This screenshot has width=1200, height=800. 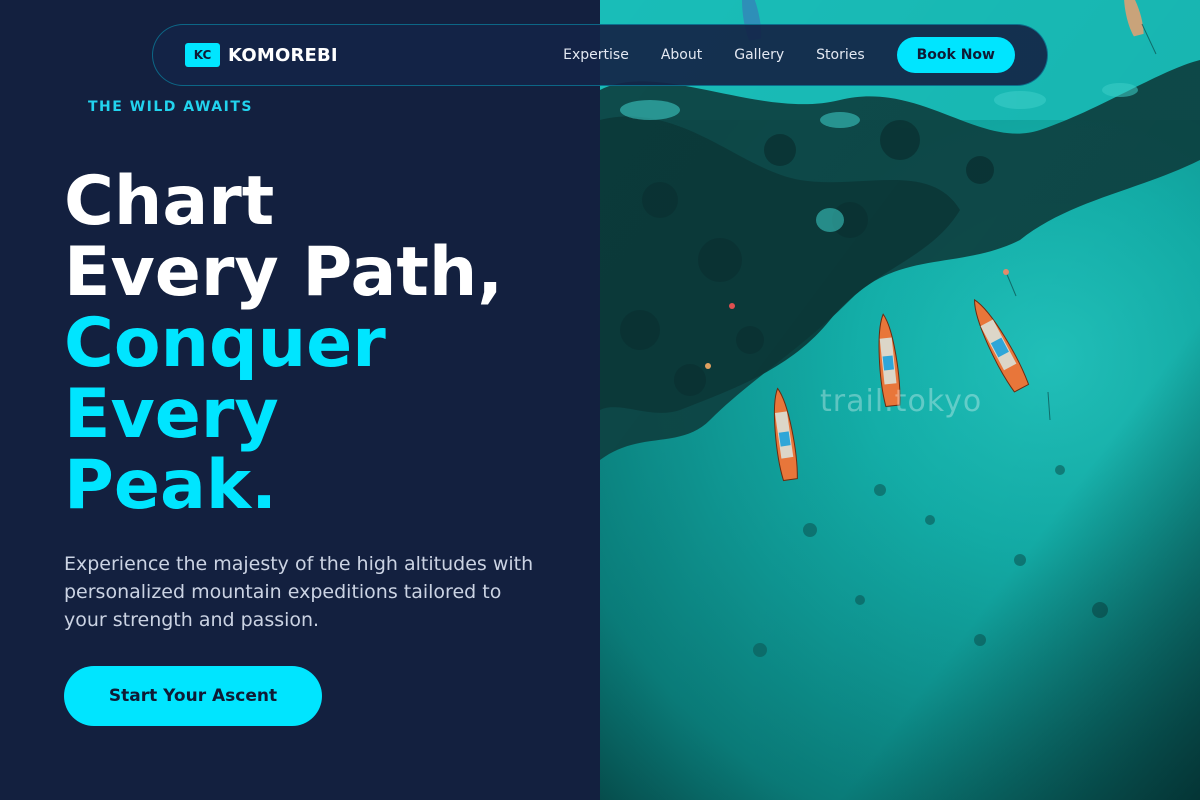 What do you see at coordinates (840, 55) in the screenshot?
I see `nav-link-stories: Stories` at bounding box center [840, 55].